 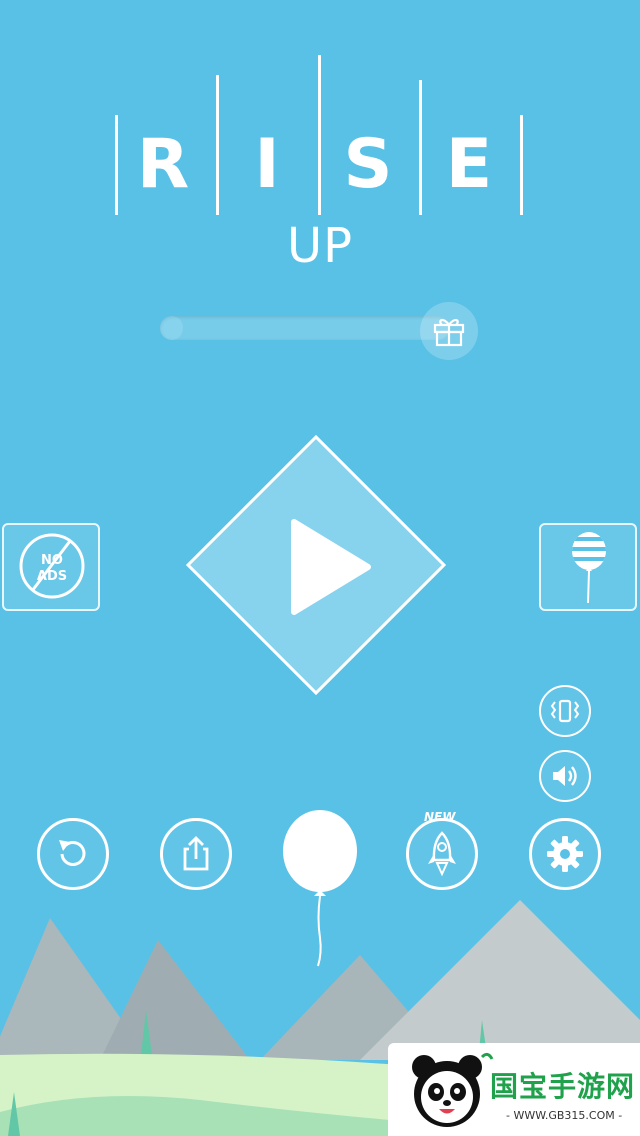 I want to click on gift-icon, so click(x=449, y=333).